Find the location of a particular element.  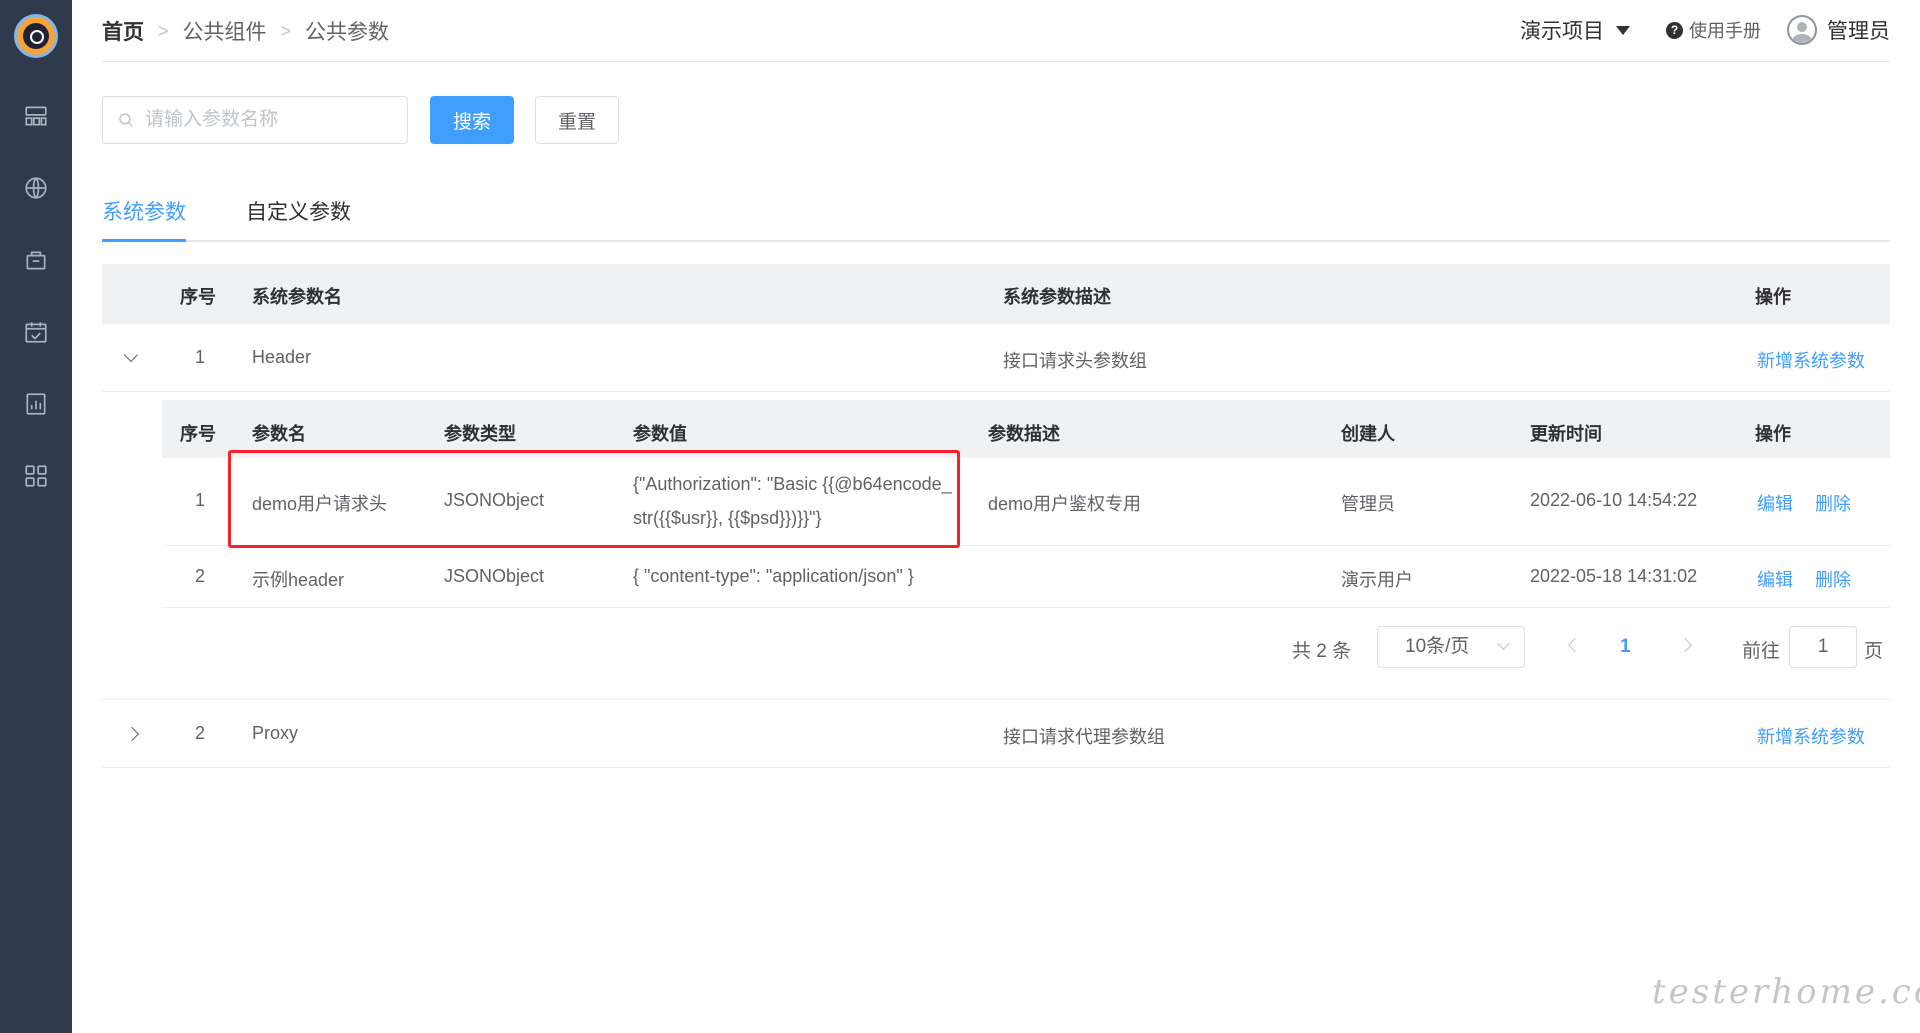

goto-page-input is located at coordinates (1823, 647).